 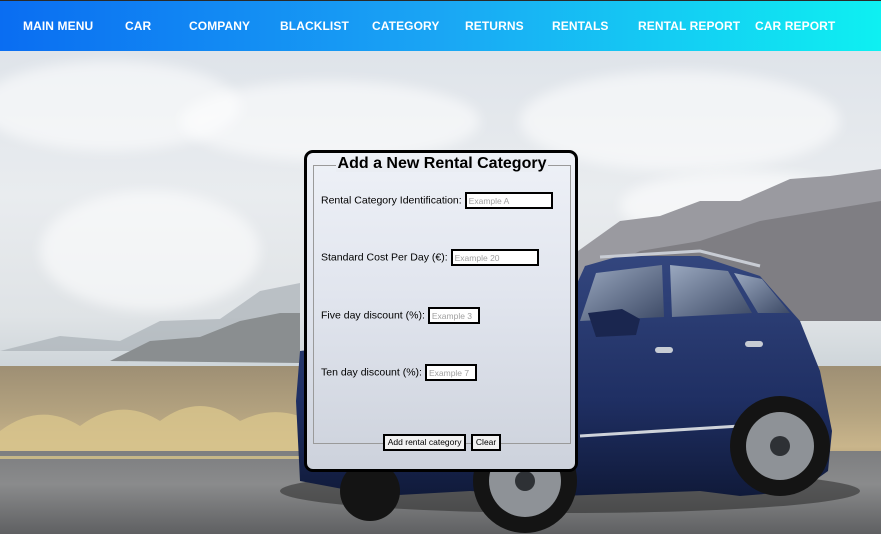 What do you see at coordinates (795, 26) in the screenshot?
I see `nav-car-report: CAR REPORT` at bounding box center [795, 26].